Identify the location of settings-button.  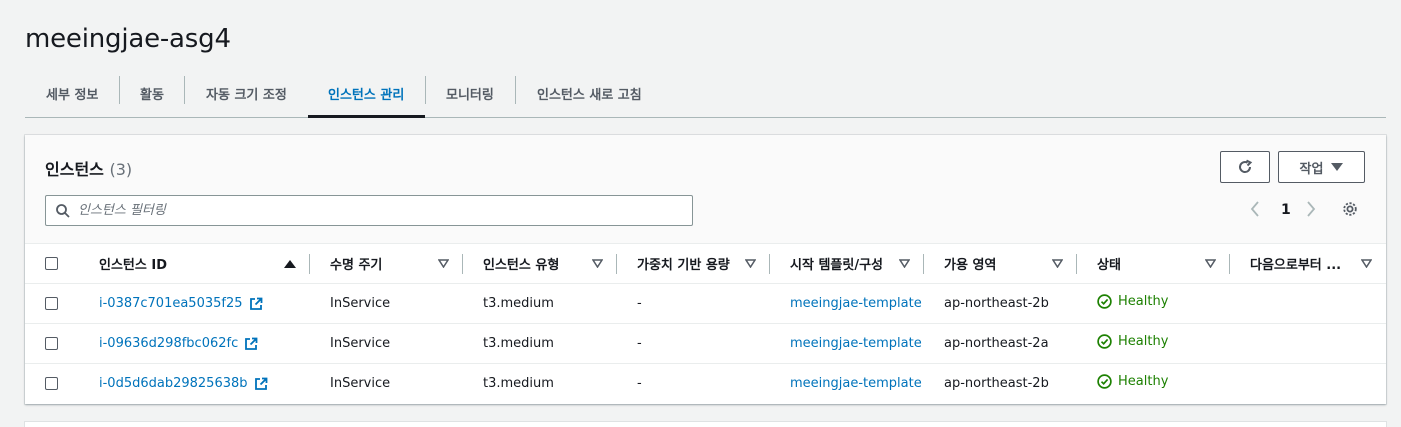
(1350, 209).